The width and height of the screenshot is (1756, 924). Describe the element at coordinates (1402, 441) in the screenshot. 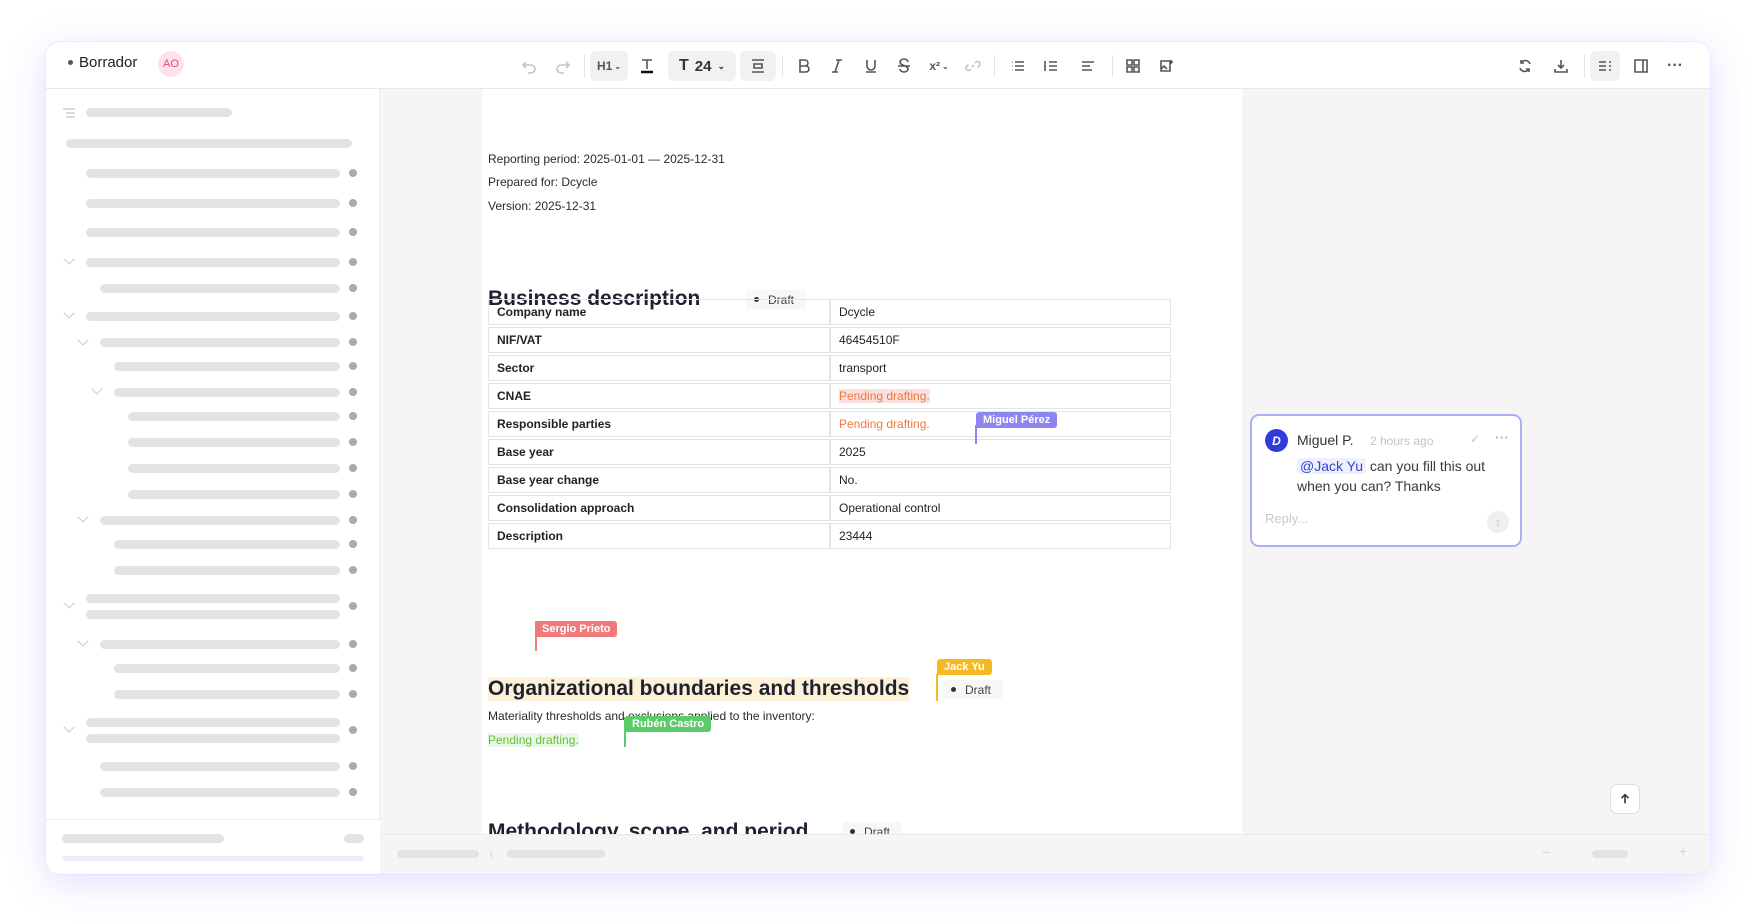

I see `comment-time: 2 hours ago` at that location.